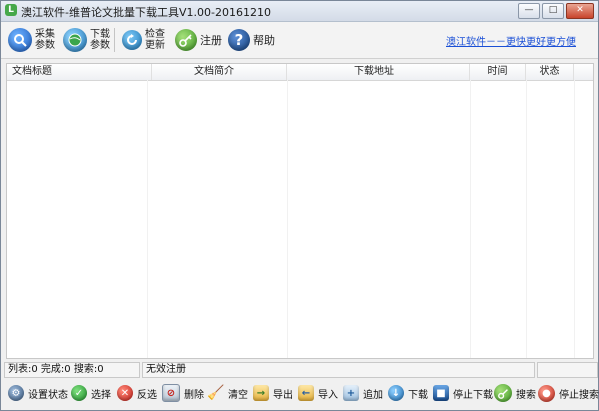 The width and height of the screenshot is (599, 411). Describe the element at coordinates (283, 395) in the screenshot. I see `export-label: 导出` at that location.